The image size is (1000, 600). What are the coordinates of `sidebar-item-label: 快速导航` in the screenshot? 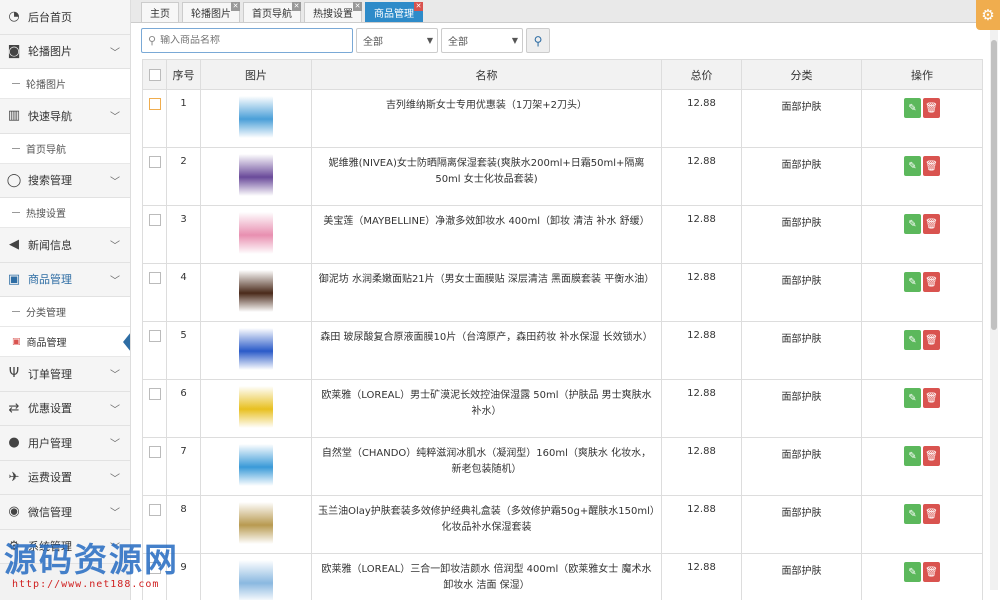 It's located at (50, 116).